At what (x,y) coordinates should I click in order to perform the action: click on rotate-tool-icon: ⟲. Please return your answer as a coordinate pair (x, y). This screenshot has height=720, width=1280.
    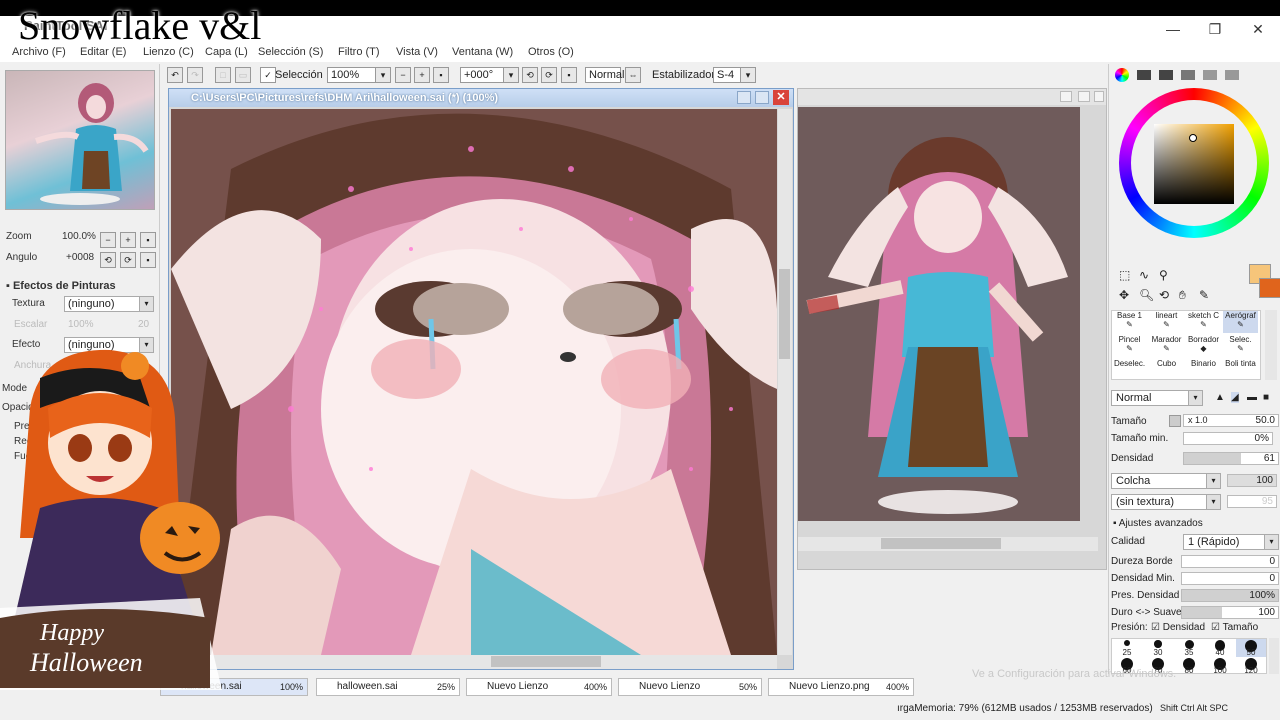
    Looking at the image, I should click on (1164, 295).